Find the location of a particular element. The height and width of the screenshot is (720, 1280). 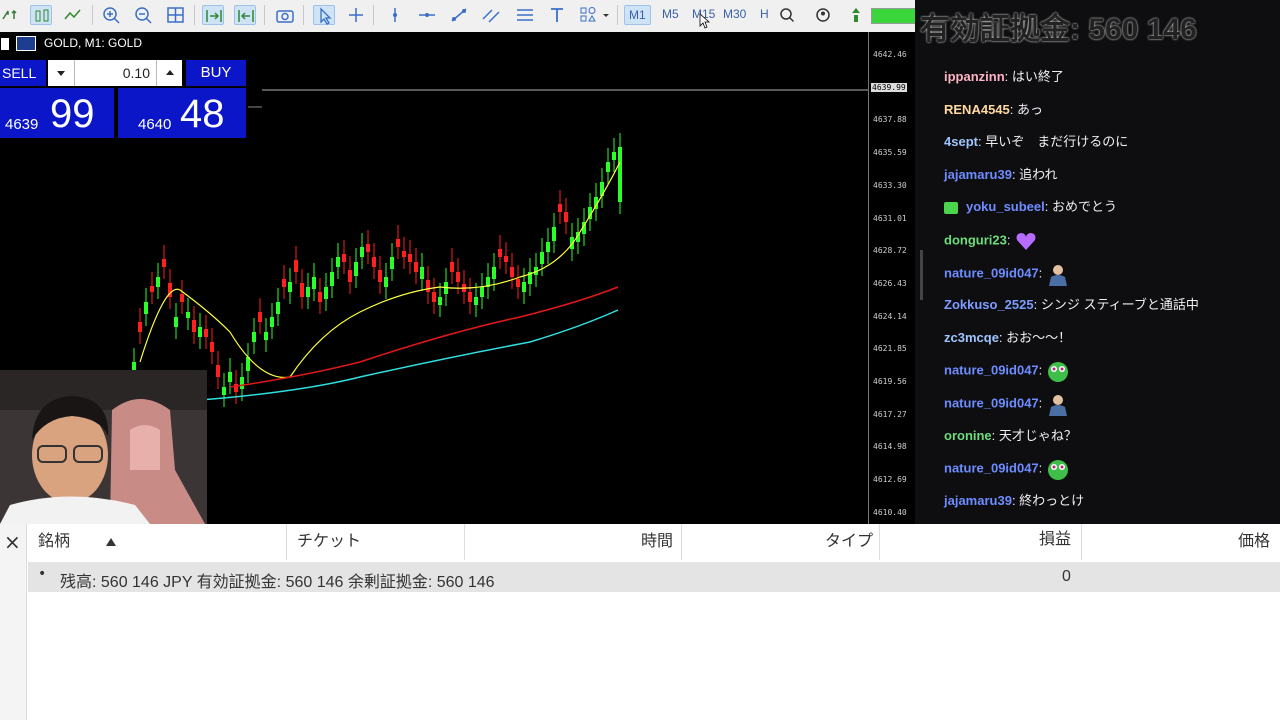

chat-text: 天才じゃね？ is located at coordinates (1037, 435).